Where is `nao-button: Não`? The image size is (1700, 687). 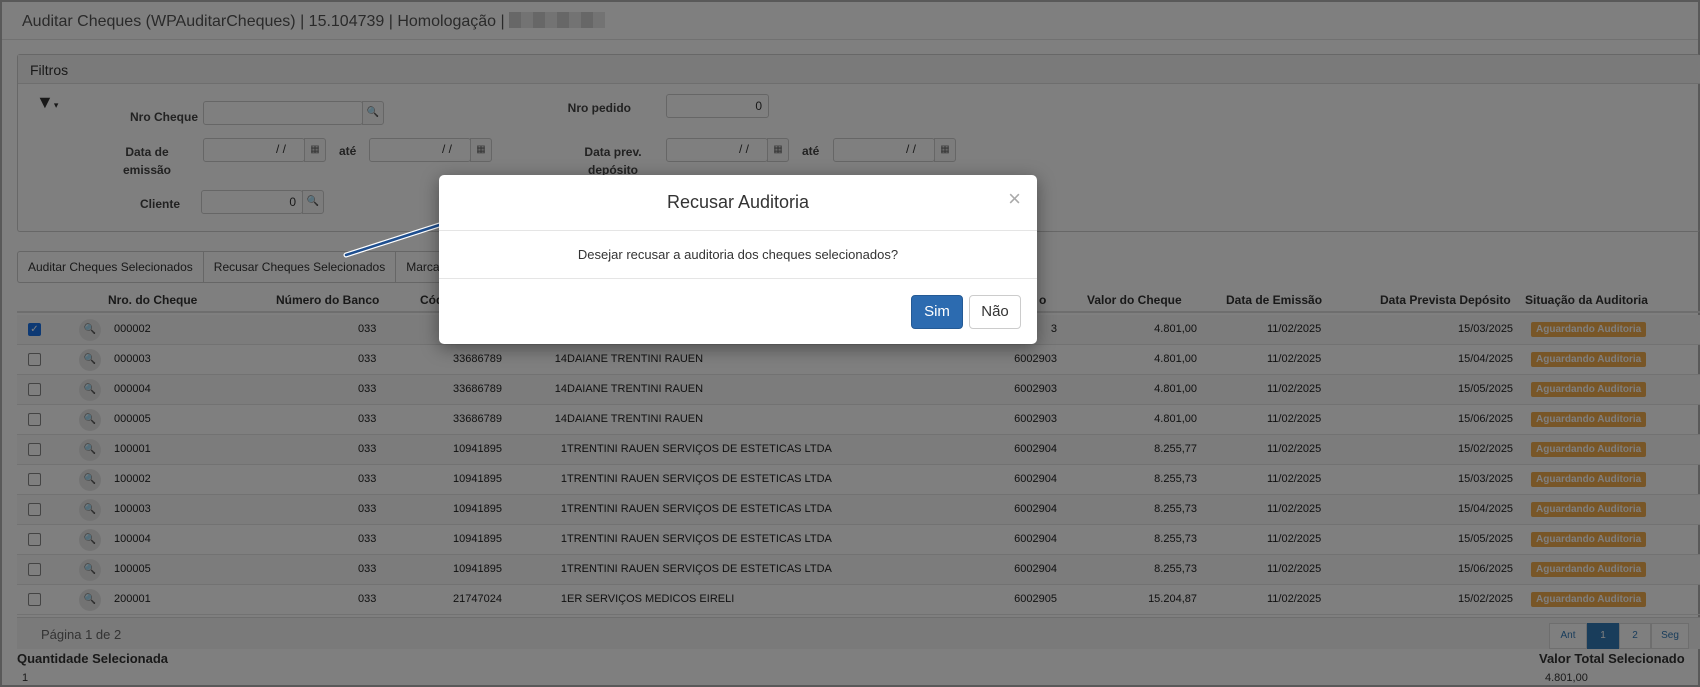
nao-button: Não is located at coordinates (995, 312).